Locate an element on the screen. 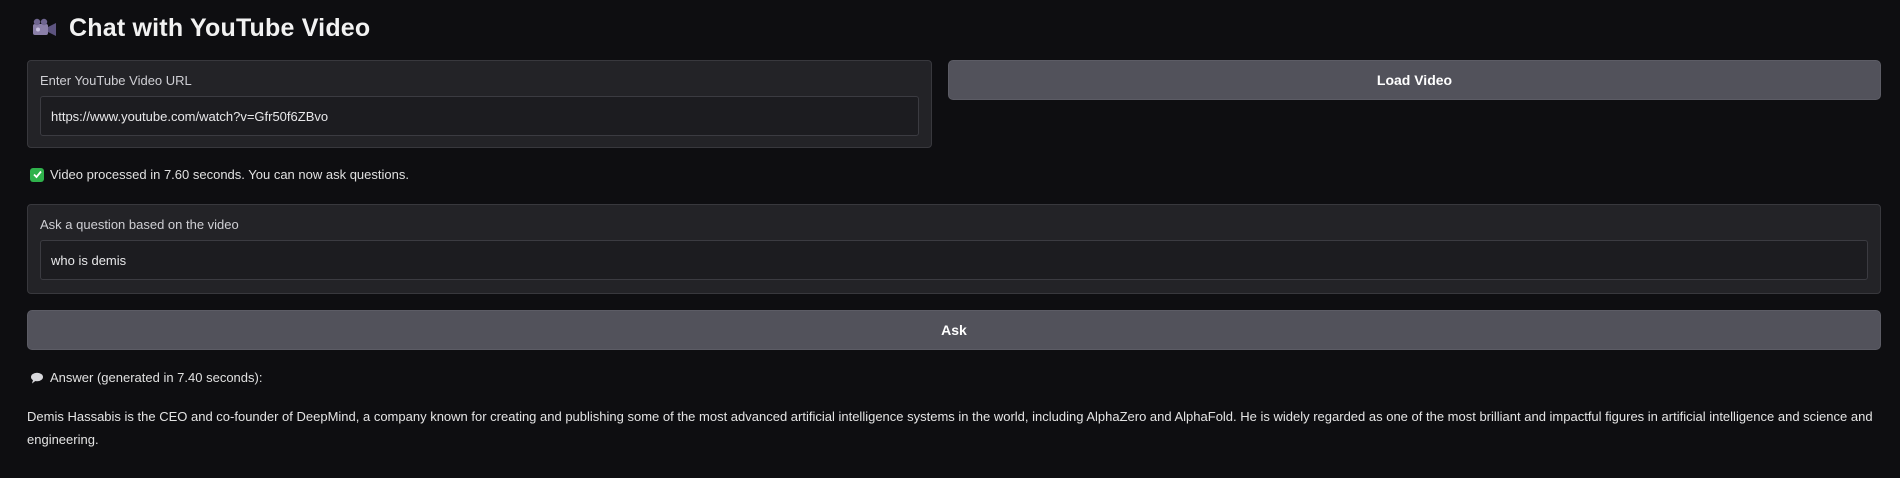  question-input is located at coordinates (954, 260).